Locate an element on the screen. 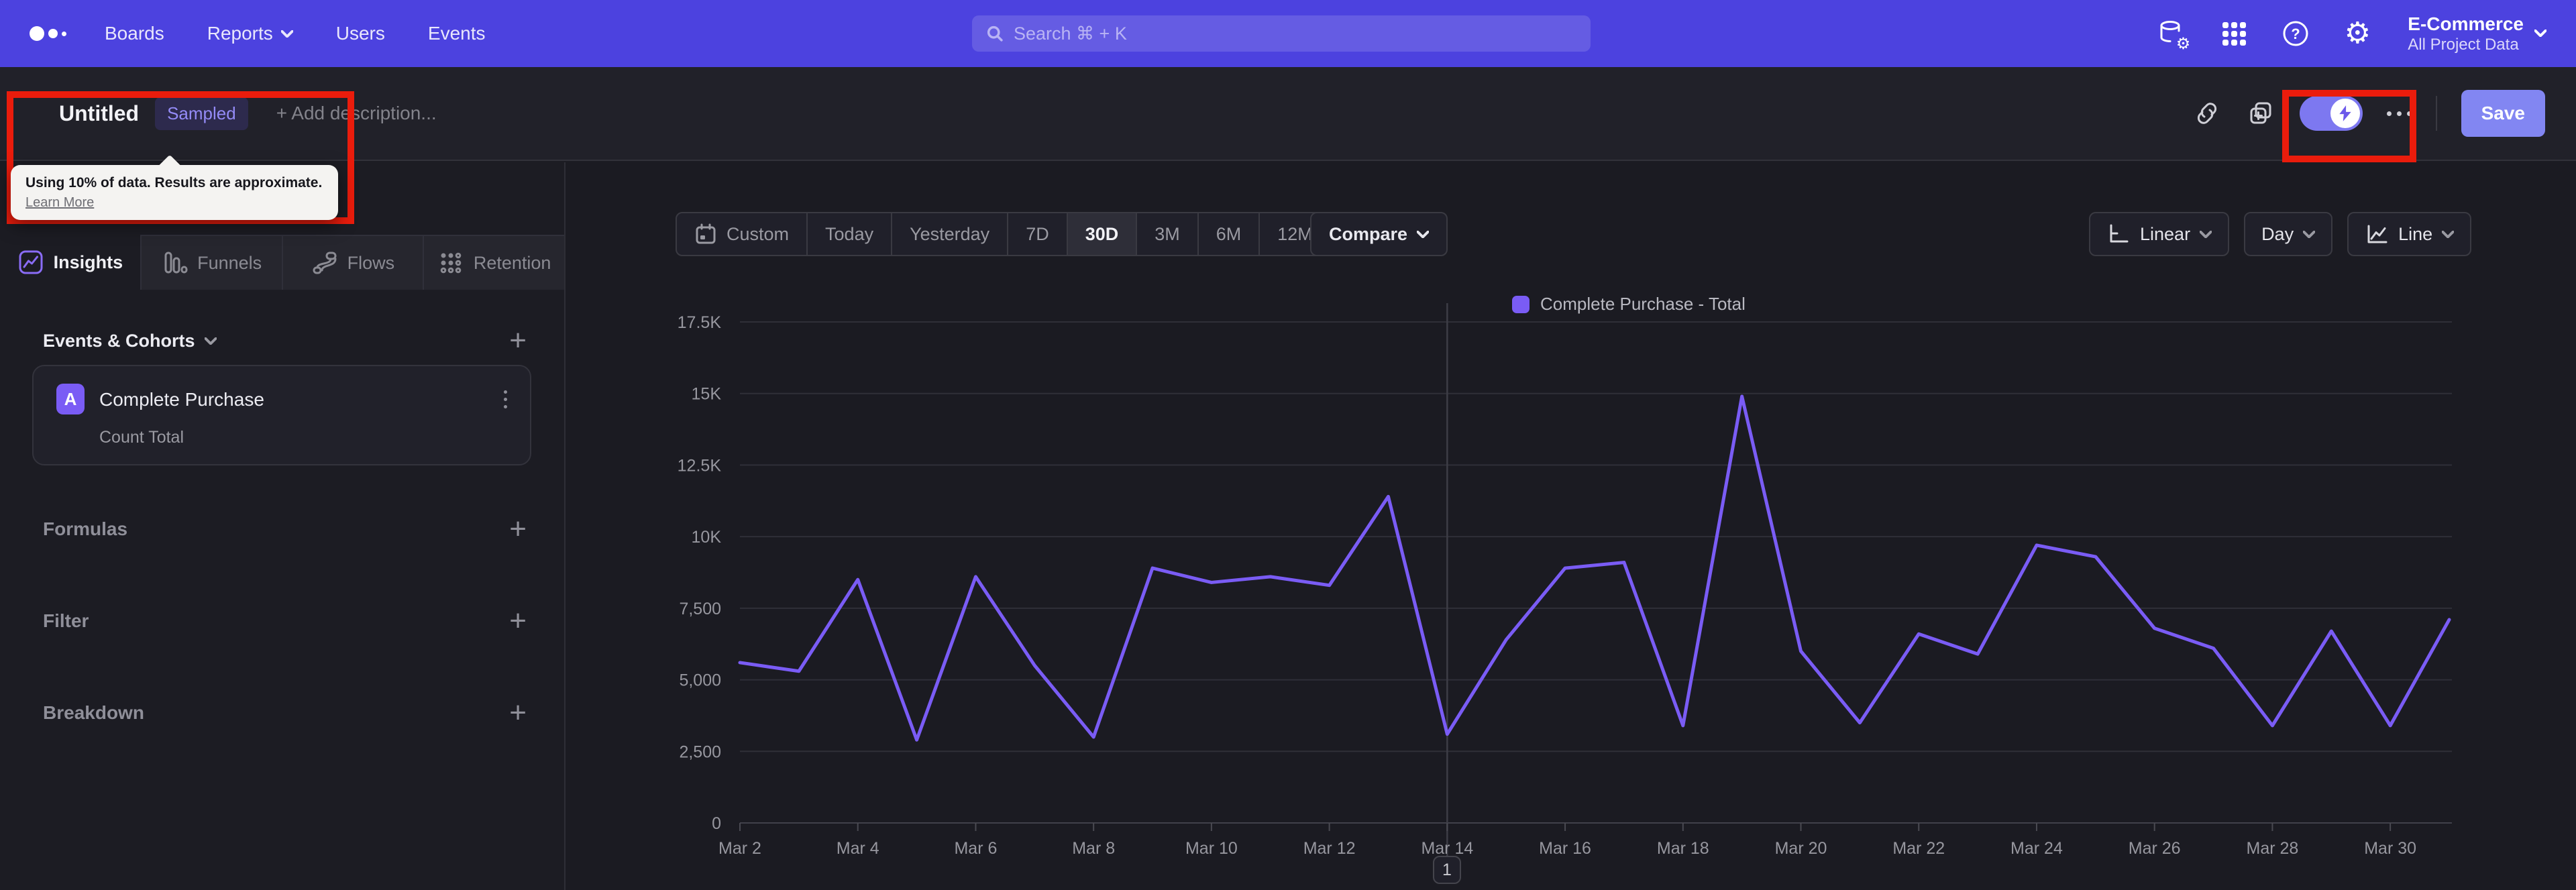 This screenshot has height=890, width=2576. svg-text: Mar 16 is located at coordinates (1565, 848).